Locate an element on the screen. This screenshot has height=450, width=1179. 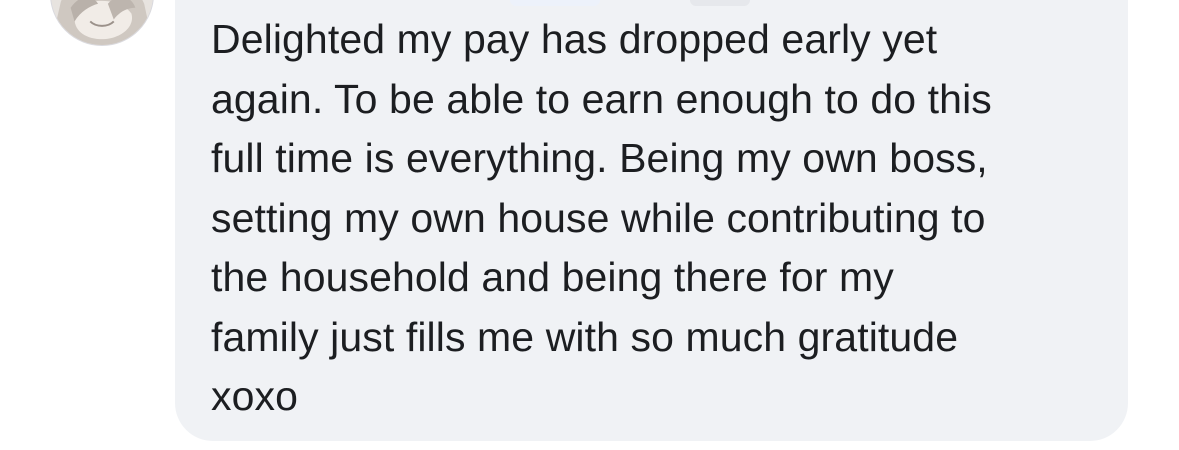
commenter-avatar is located at coordinates (102, 23).